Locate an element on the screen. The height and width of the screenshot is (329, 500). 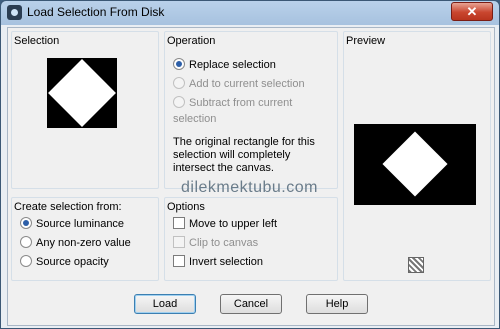
clip-to-canvas-checkbox: Clip to canvas is located at coordinates (215, 243).